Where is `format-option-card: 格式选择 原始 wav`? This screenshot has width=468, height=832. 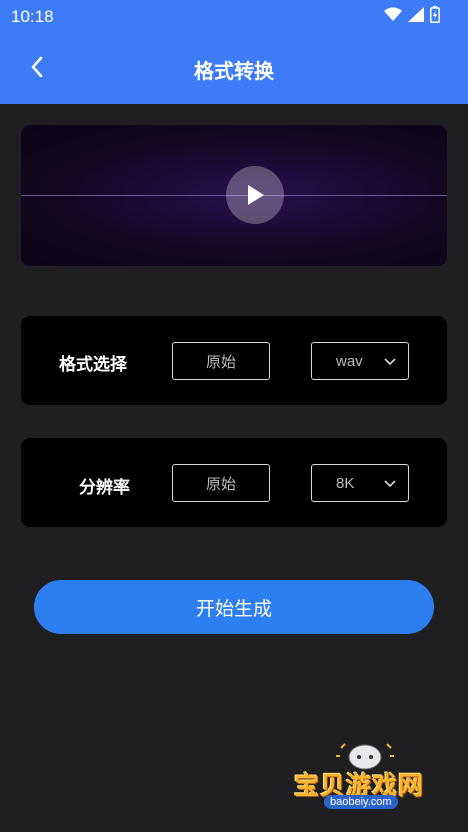 format-option-card: 格式选择 原始 wav is located at coordinates (234, 360).